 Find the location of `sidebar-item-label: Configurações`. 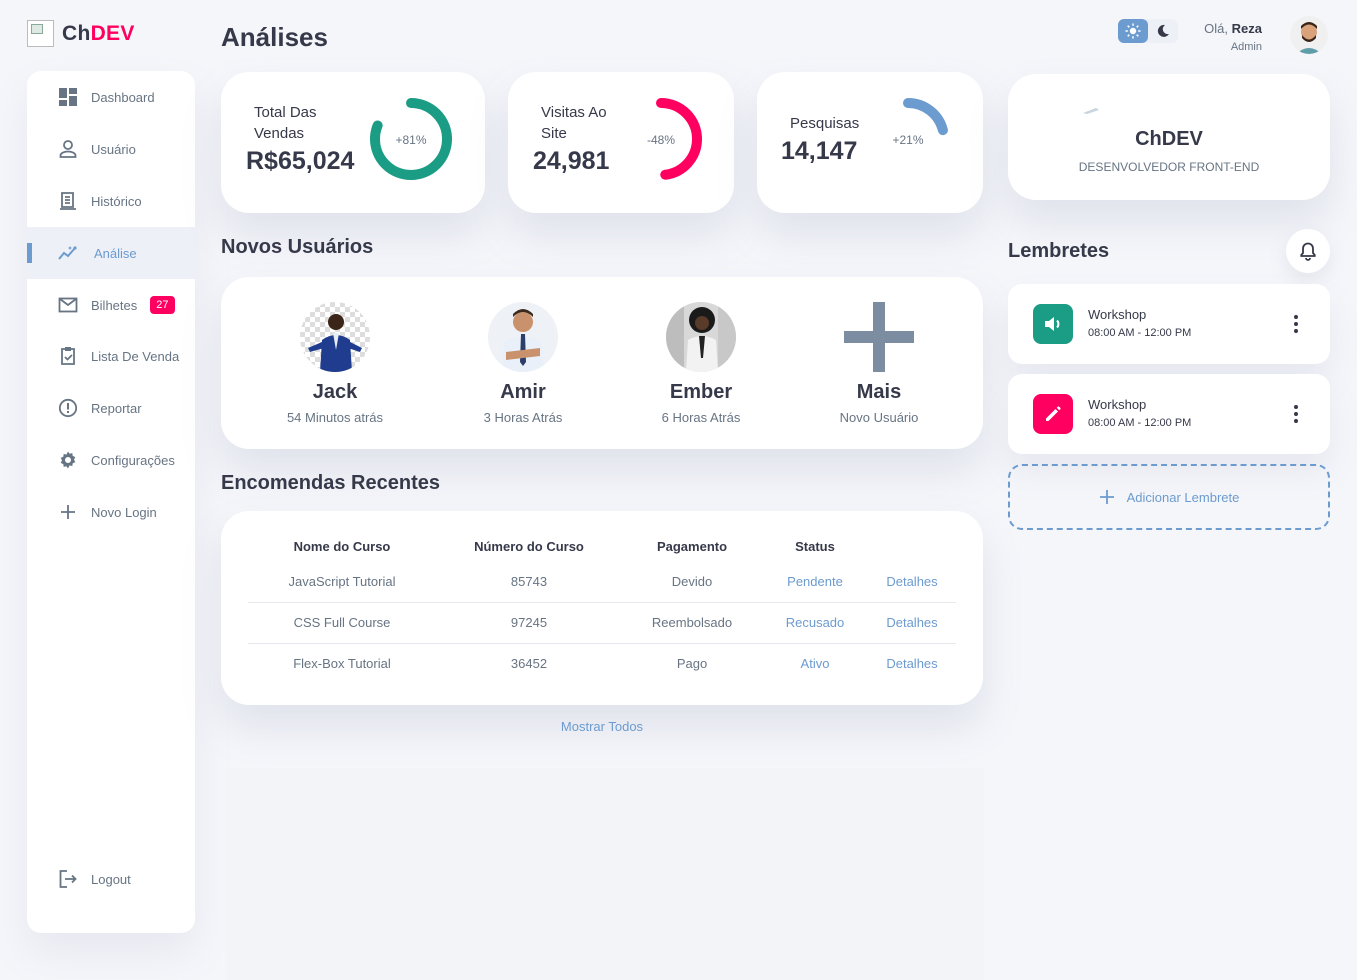

sidebar-item-label: Configurações is located at coordinates (133, 460).